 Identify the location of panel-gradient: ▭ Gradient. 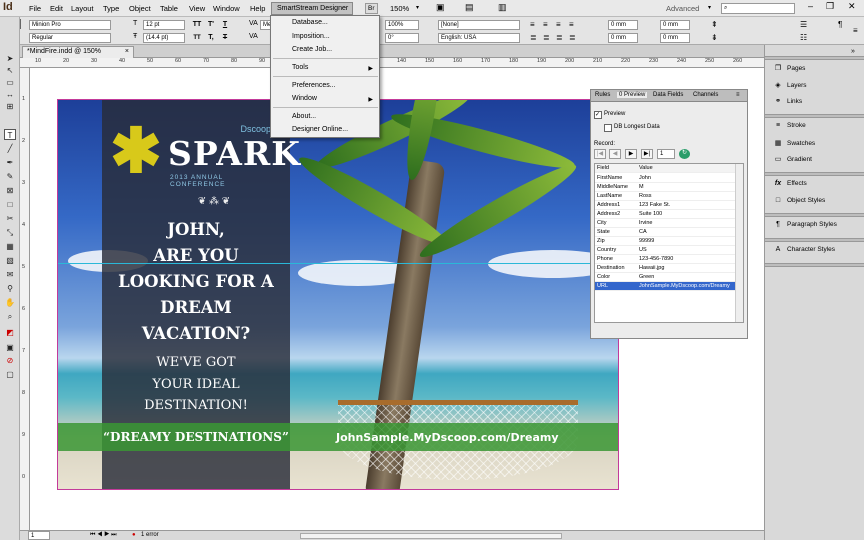
(792, 161).